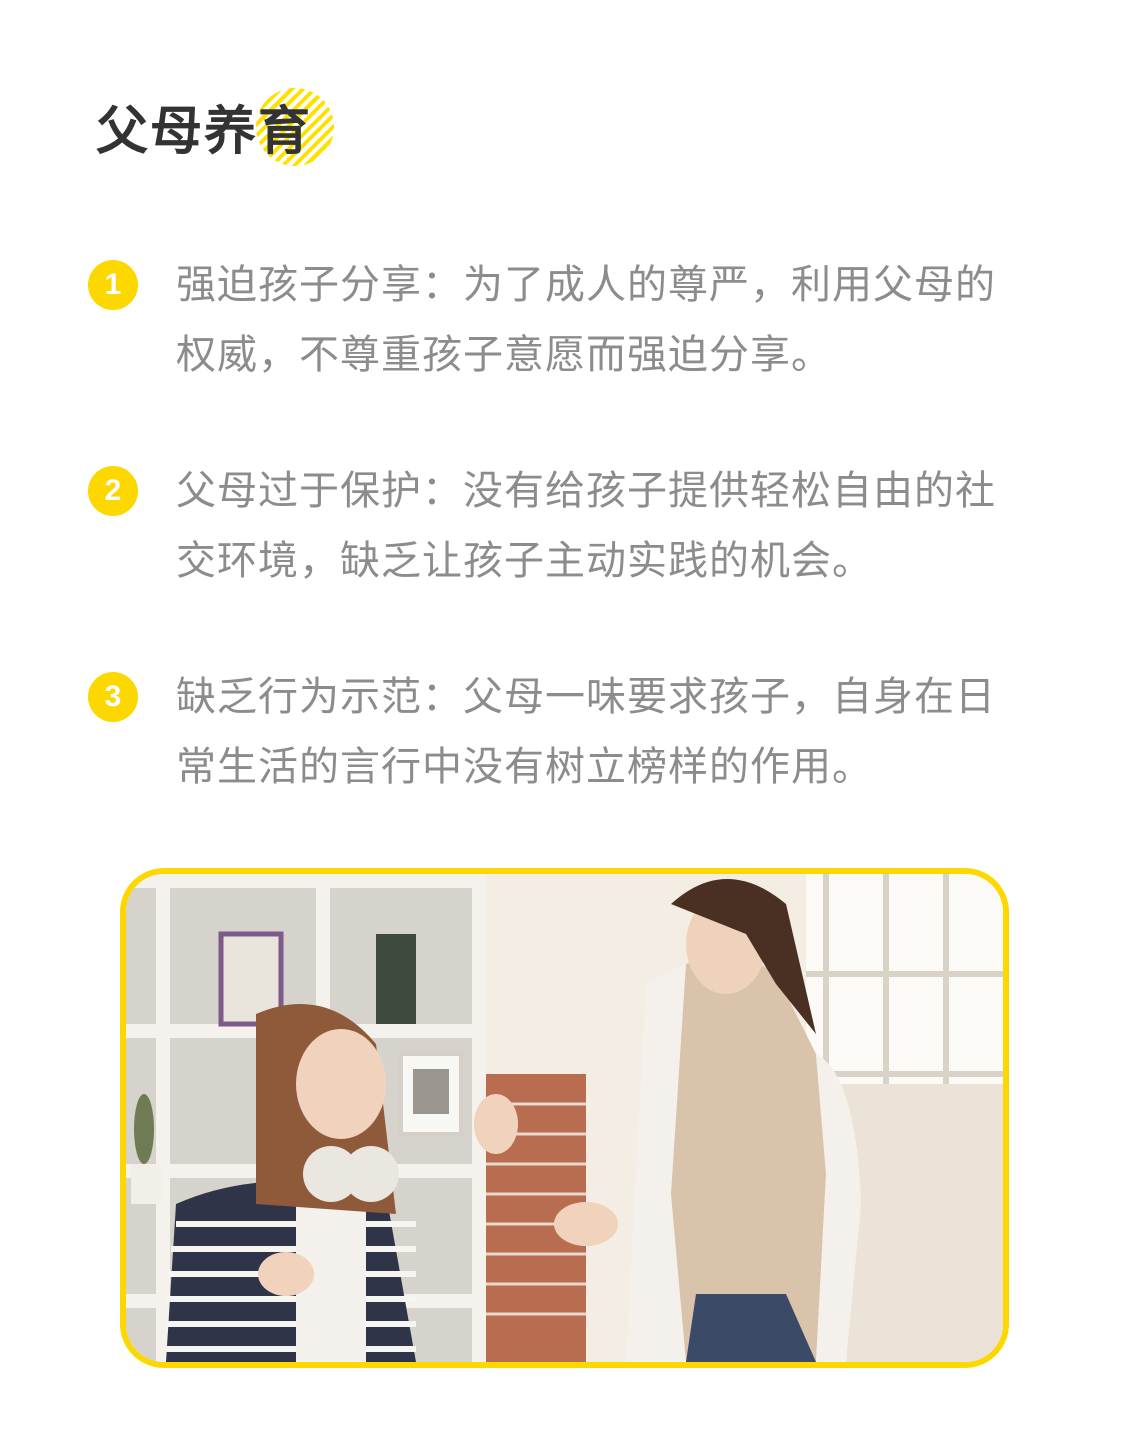 Image resolution: width=1125 pixels, height=1455 pixels. Describe the element at coordinates (113, 697) in the screenshot. I see `number-badge: 3` at that location.